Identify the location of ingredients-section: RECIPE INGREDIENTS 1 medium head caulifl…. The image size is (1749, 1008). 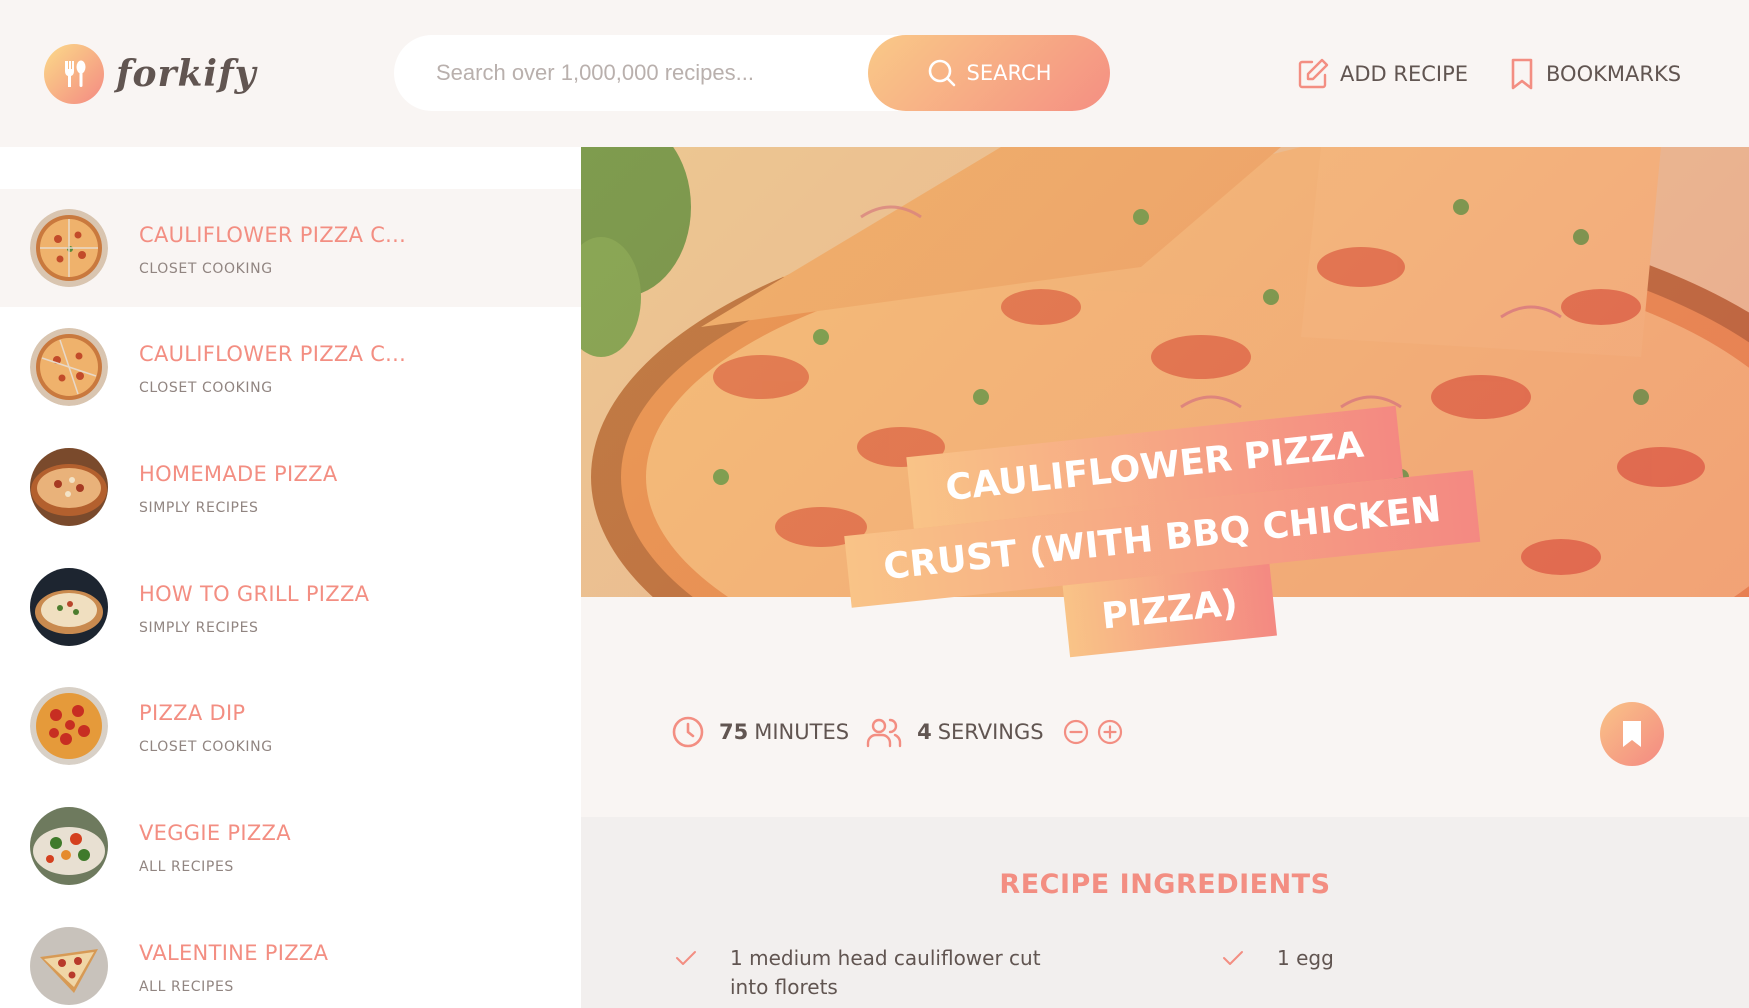
(1165, 912).